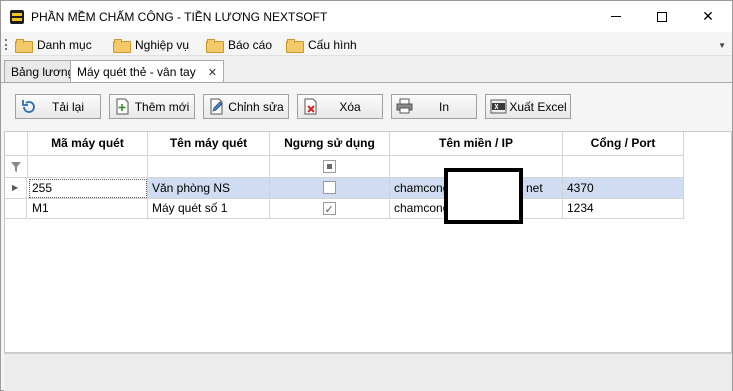  I want to click on tab-may-quet: Máy quét thẻ - vân tay ✕, so click(147, 71).